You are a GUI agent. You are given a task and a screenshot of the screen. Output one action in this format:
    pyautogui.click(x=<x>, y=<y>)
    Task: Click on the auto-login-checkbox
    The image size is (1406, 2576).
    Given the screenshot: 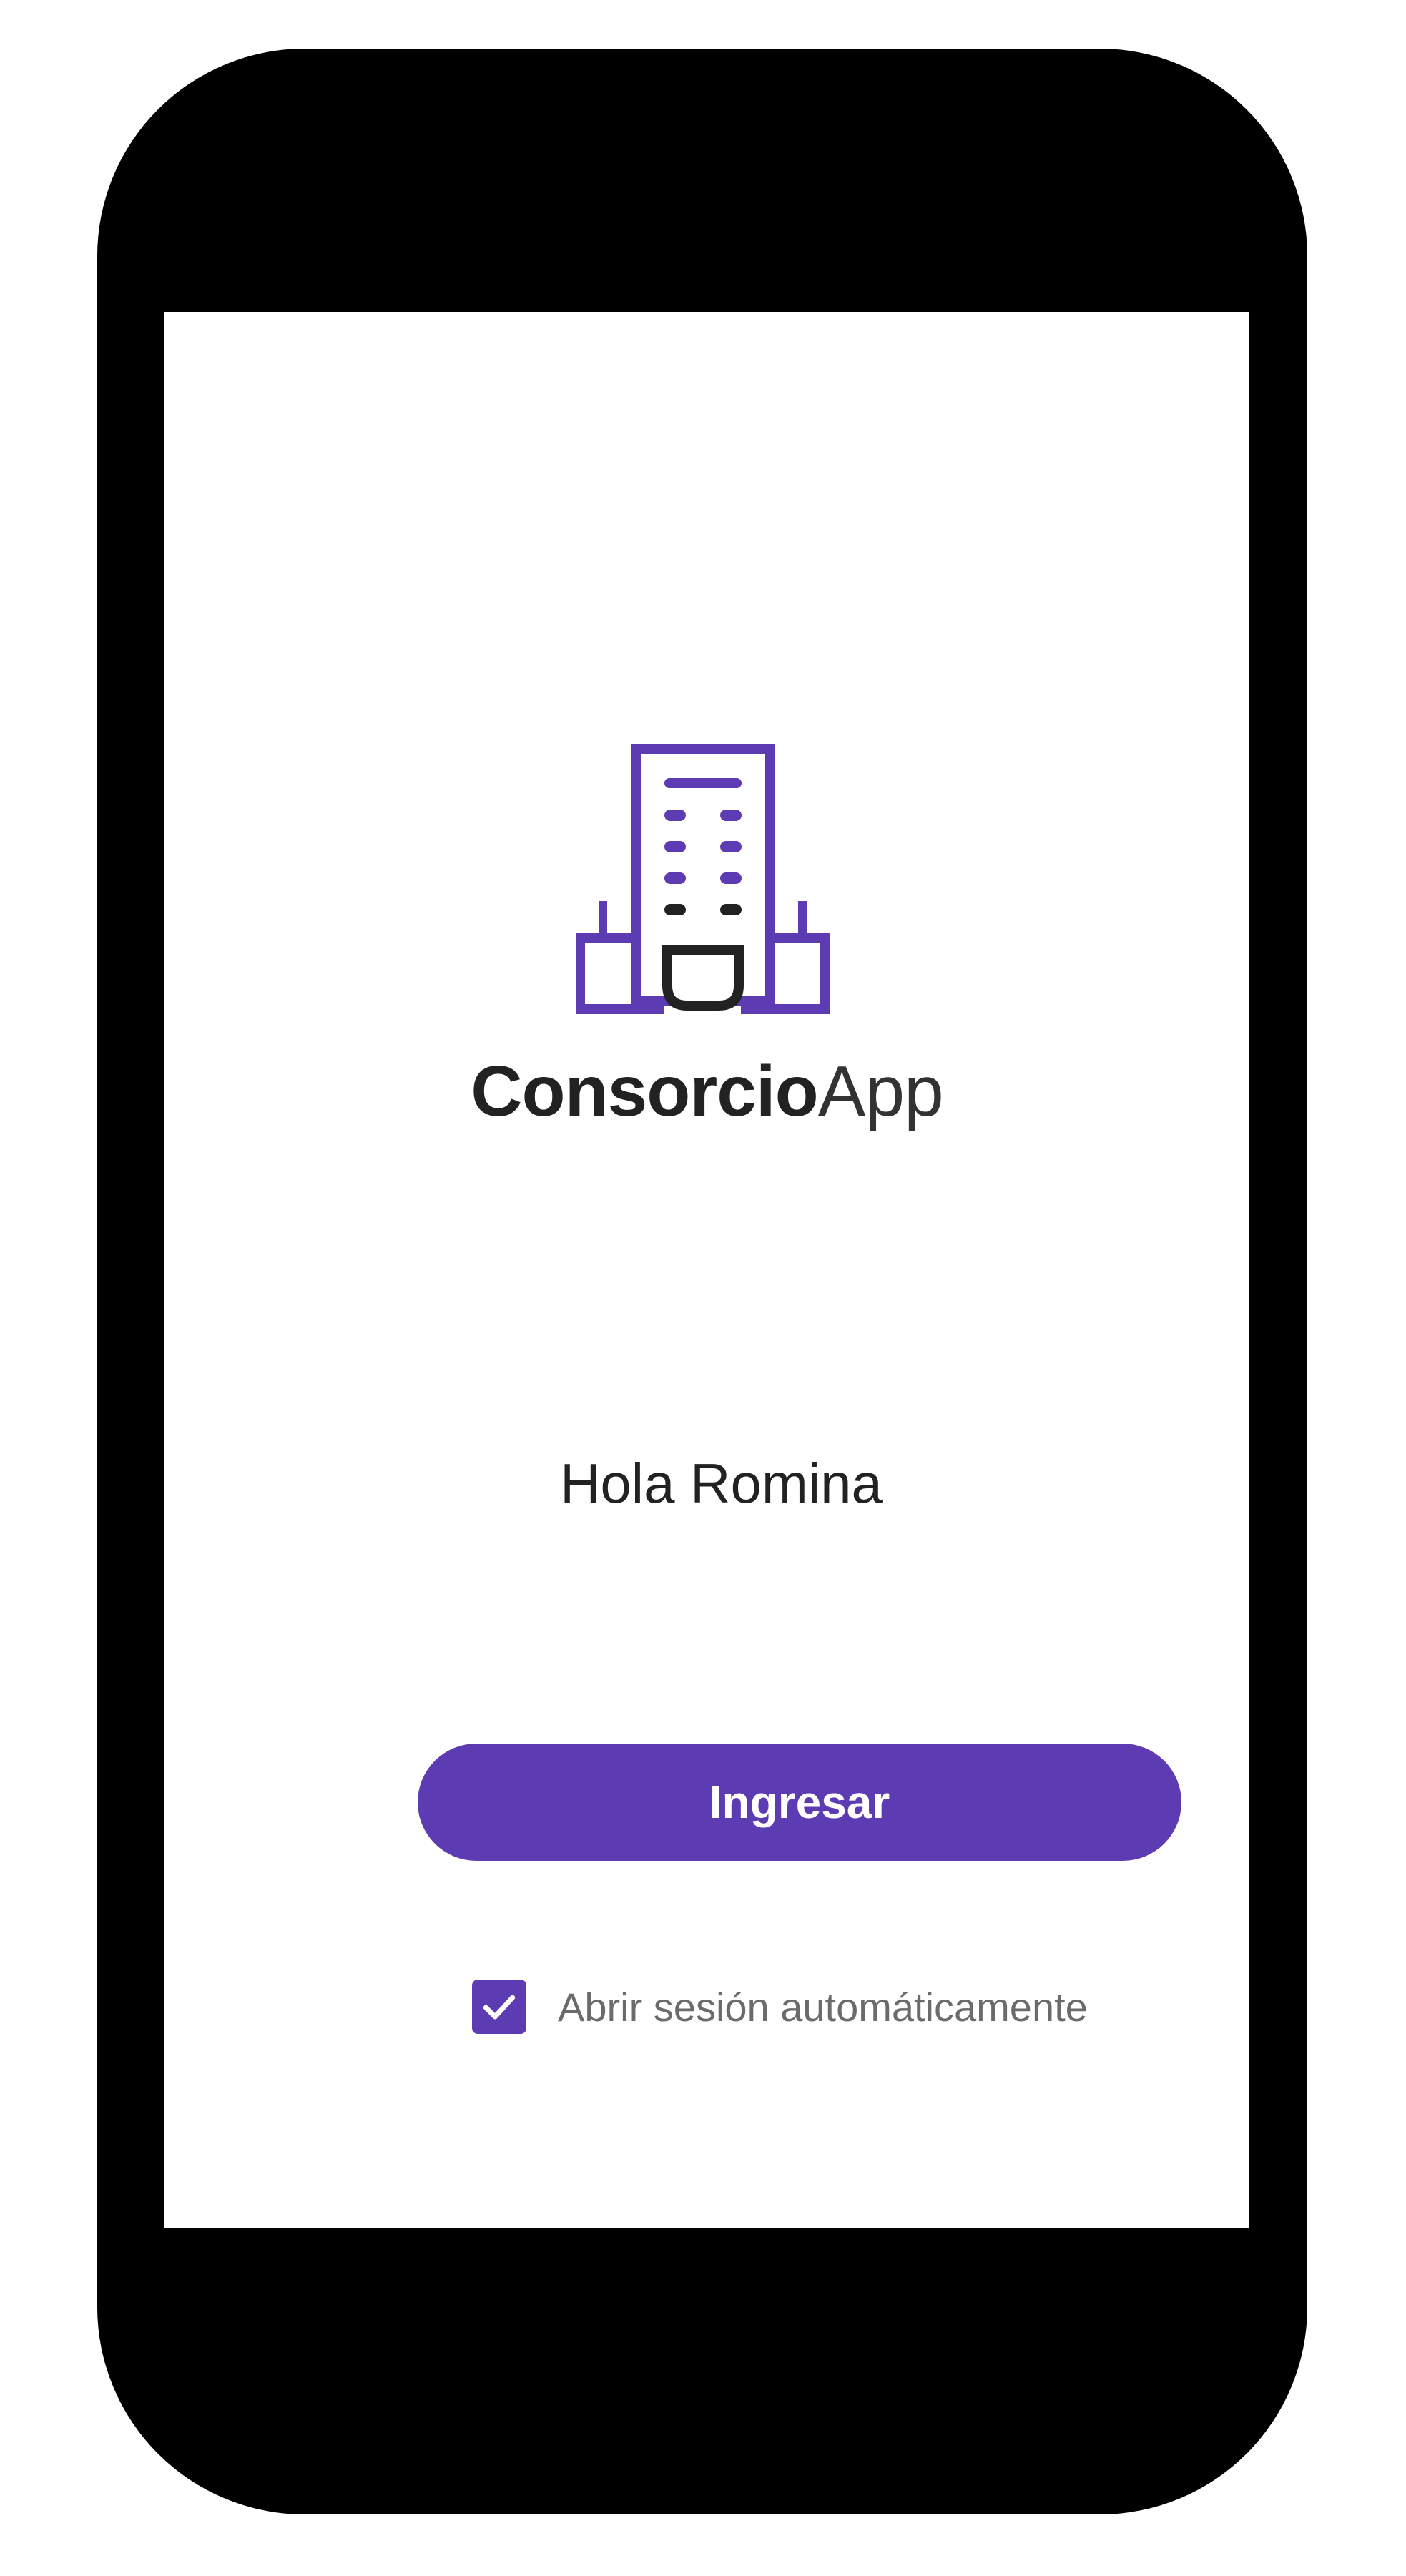 What is the action you would take?
    pyautogui.click(x=499, y=2007)
    